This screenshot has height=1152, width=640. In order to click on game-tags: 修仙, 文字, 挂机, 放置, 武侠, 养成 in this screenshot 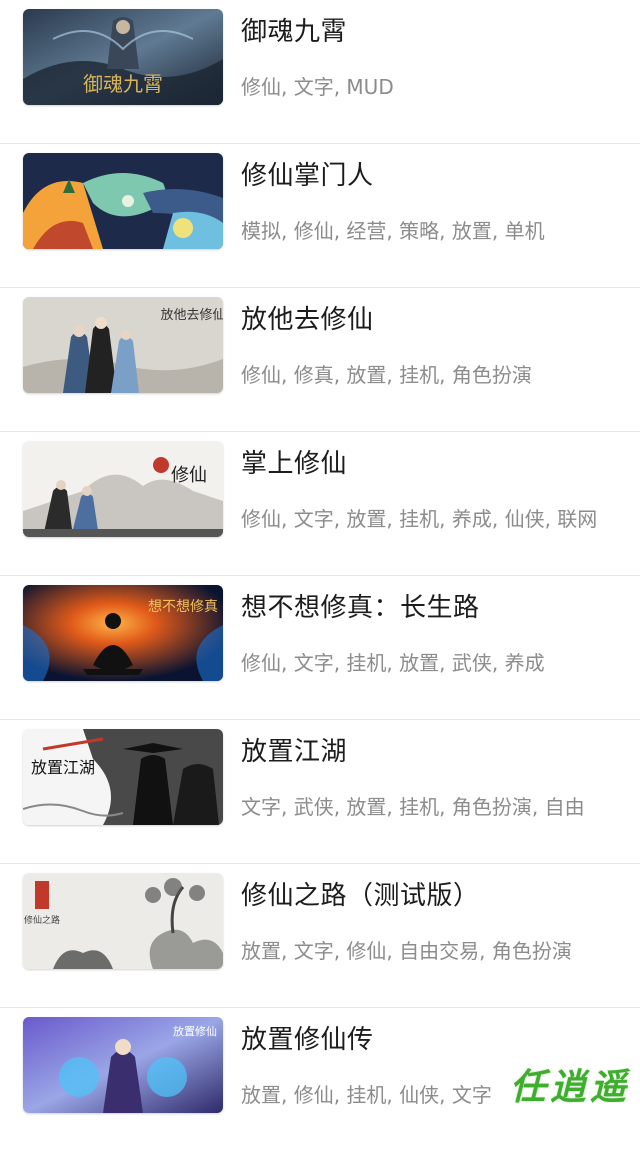, I will do `click(393, 663)`.